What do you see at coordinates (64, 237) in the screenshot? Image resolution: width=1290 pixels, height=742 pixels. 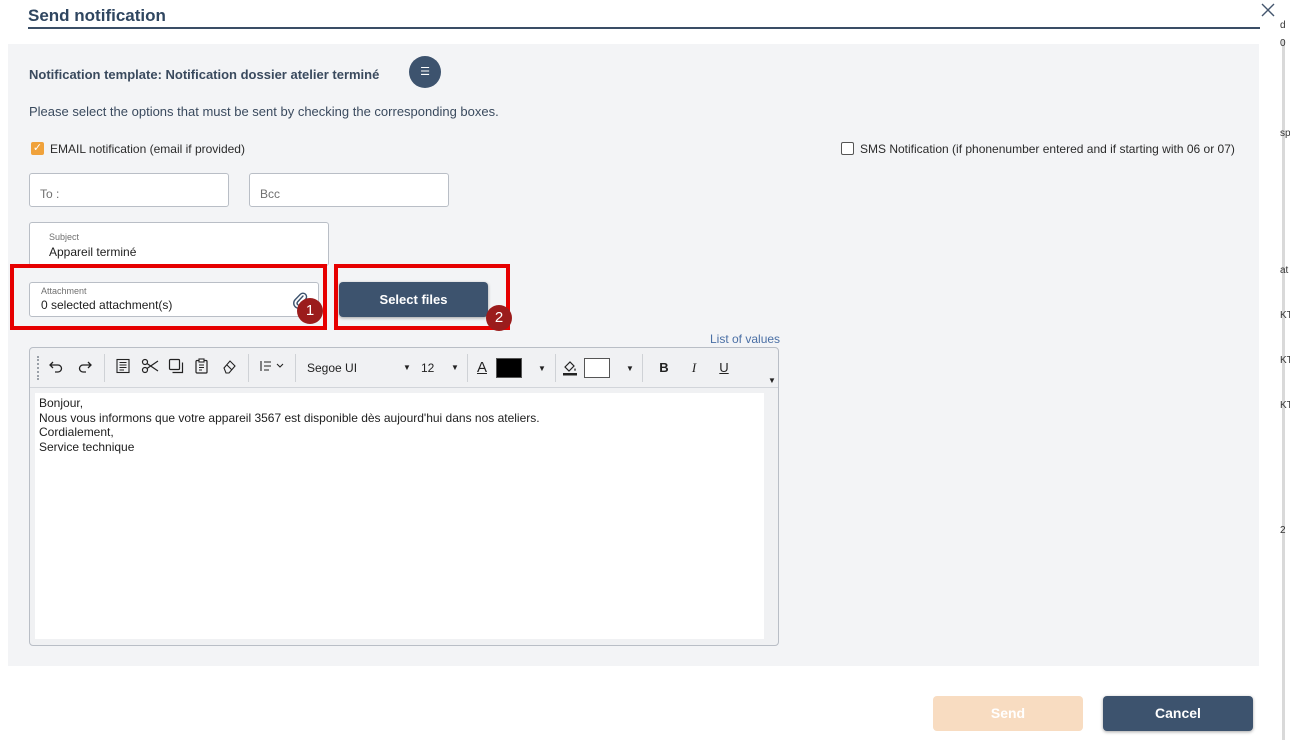 I see `subject-label: Subject` at bounding box center [64, 237].